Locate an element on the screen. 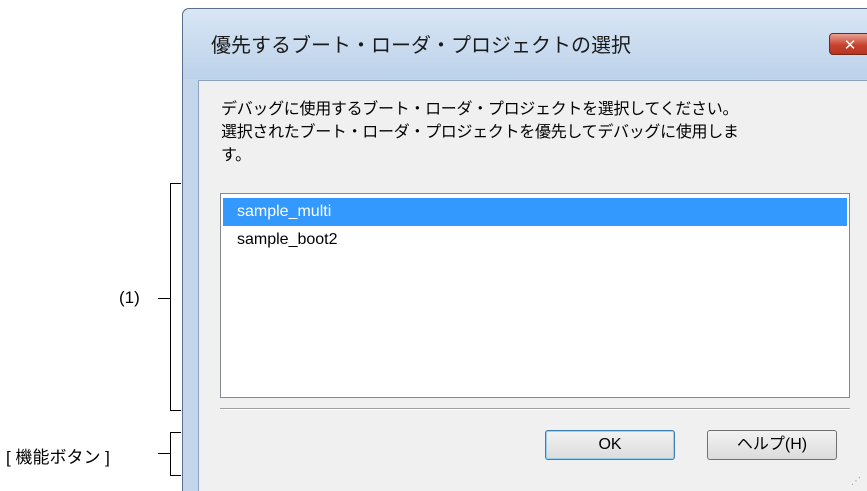  close-button: ✕ is located at coordinates (848, 44).